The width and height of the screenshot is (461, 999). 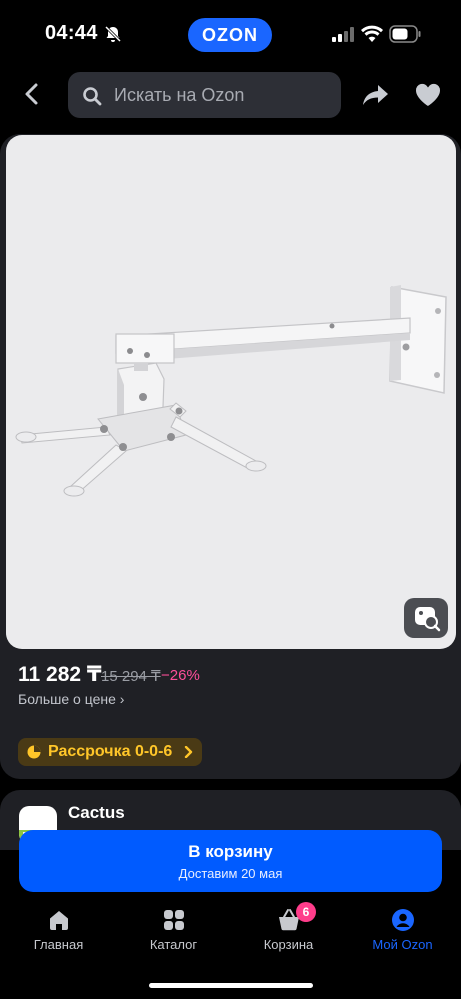 What do you see at coordinates (71, 33) in the screenshot?
I see `status-time: 04:44` at bounding box center [71, 33].